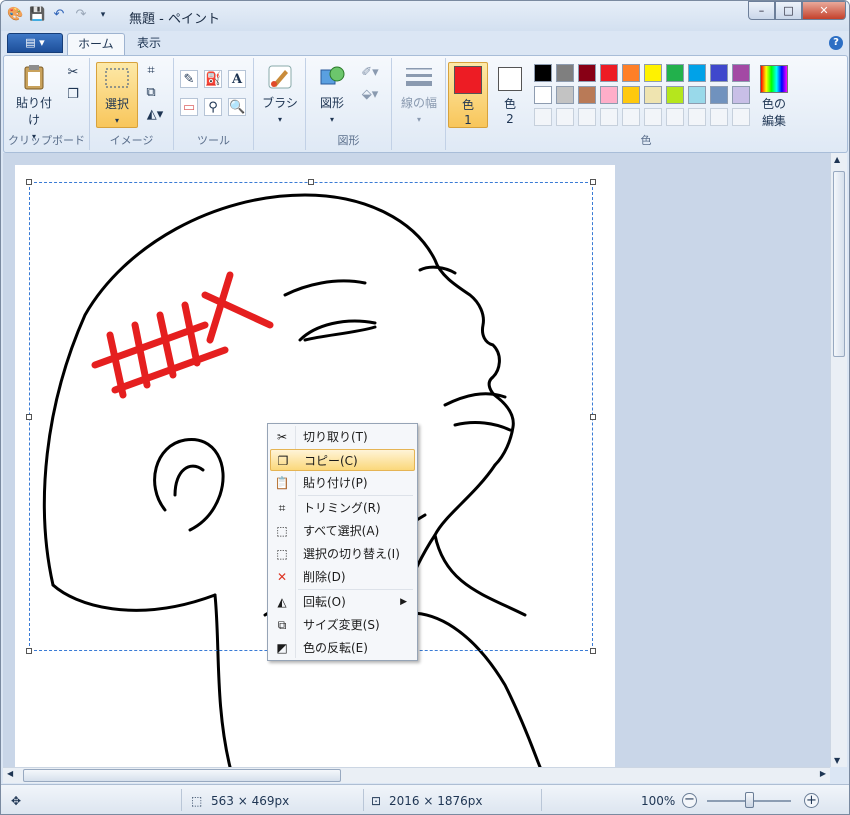 The image size is (850, 815). Describe the element at coordinates (342, 577) in the screenshot. I see `menu-item-delete: ✕ 削除(D)` at that location.